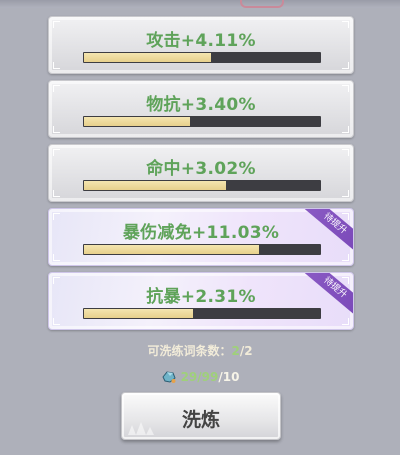 The image size is (400, 455). I want to click on top-border, so click(200, 4).